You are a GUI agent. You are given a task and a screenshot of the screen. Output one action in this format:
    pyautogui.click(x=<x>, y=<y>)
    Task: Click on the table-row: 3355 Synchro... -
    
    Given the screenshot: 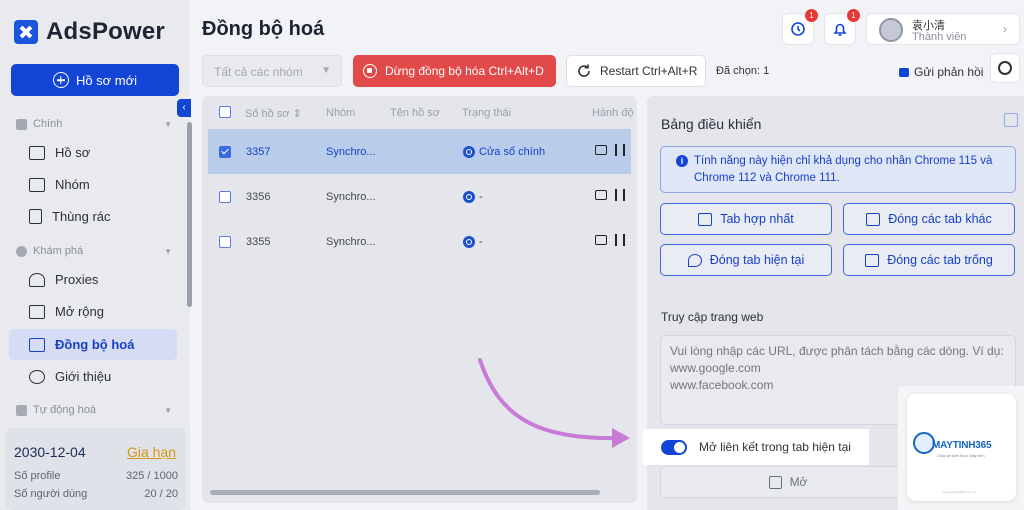 What is the action you would take?
    pyautogui.click(x=419, y=241)
    